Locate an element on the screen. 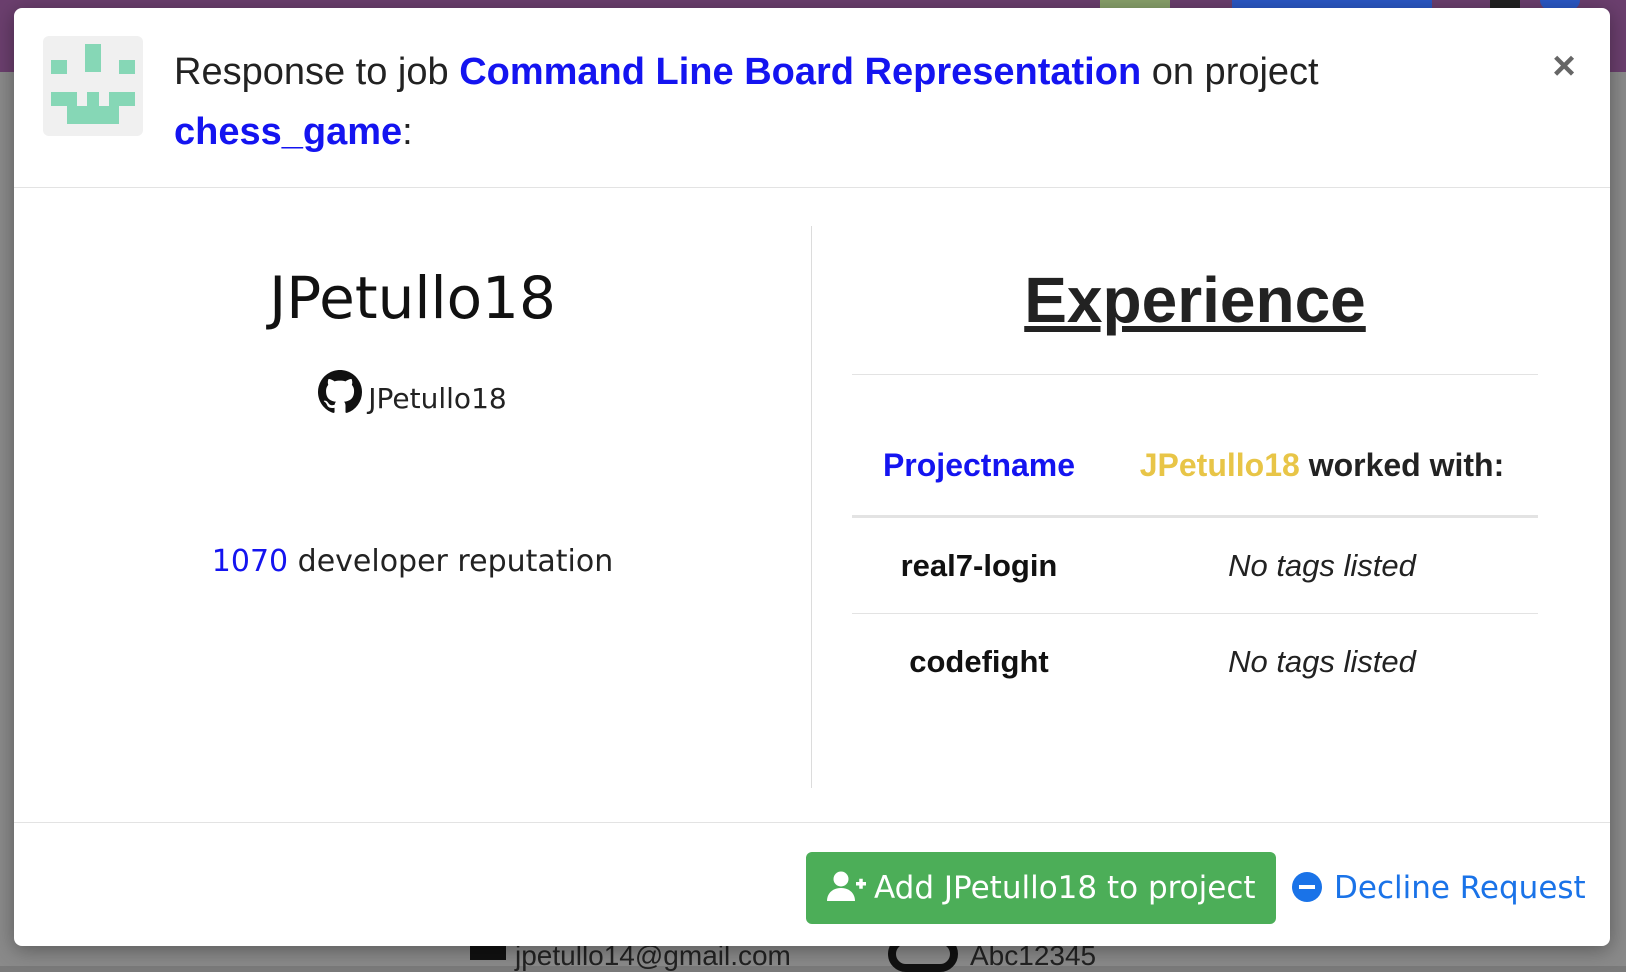  worked-with-label: worked with: is located at coordinates (1402, 465).